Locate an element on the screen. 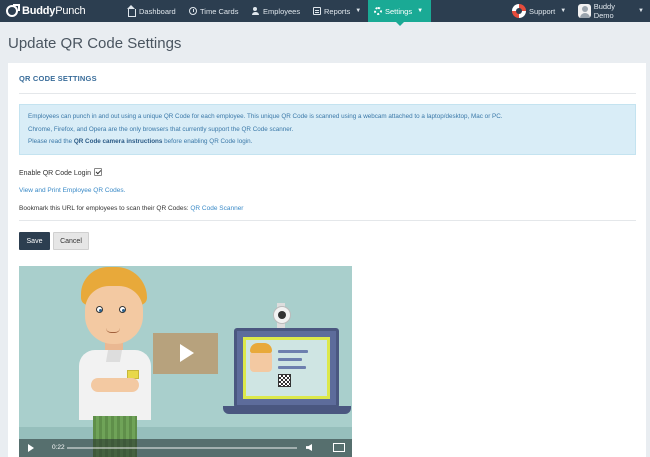 The height and width of the screenshot is (457, 650). nav-settings-label: Settings is located at coordinates (399, 11).